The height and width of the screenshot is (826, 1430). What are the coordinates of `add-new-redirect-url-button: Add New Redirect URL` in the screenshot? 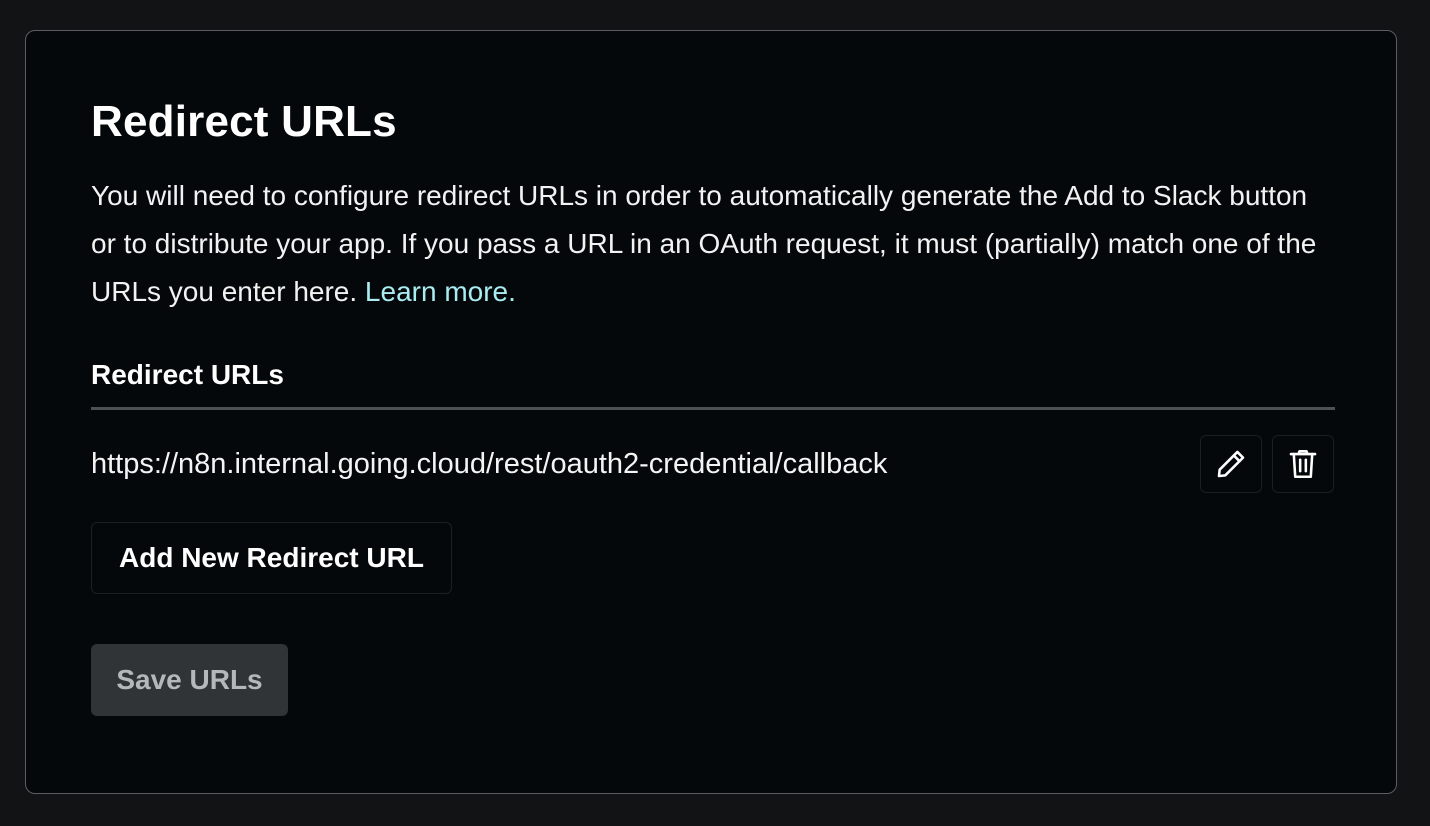 It's located at (271, 558).